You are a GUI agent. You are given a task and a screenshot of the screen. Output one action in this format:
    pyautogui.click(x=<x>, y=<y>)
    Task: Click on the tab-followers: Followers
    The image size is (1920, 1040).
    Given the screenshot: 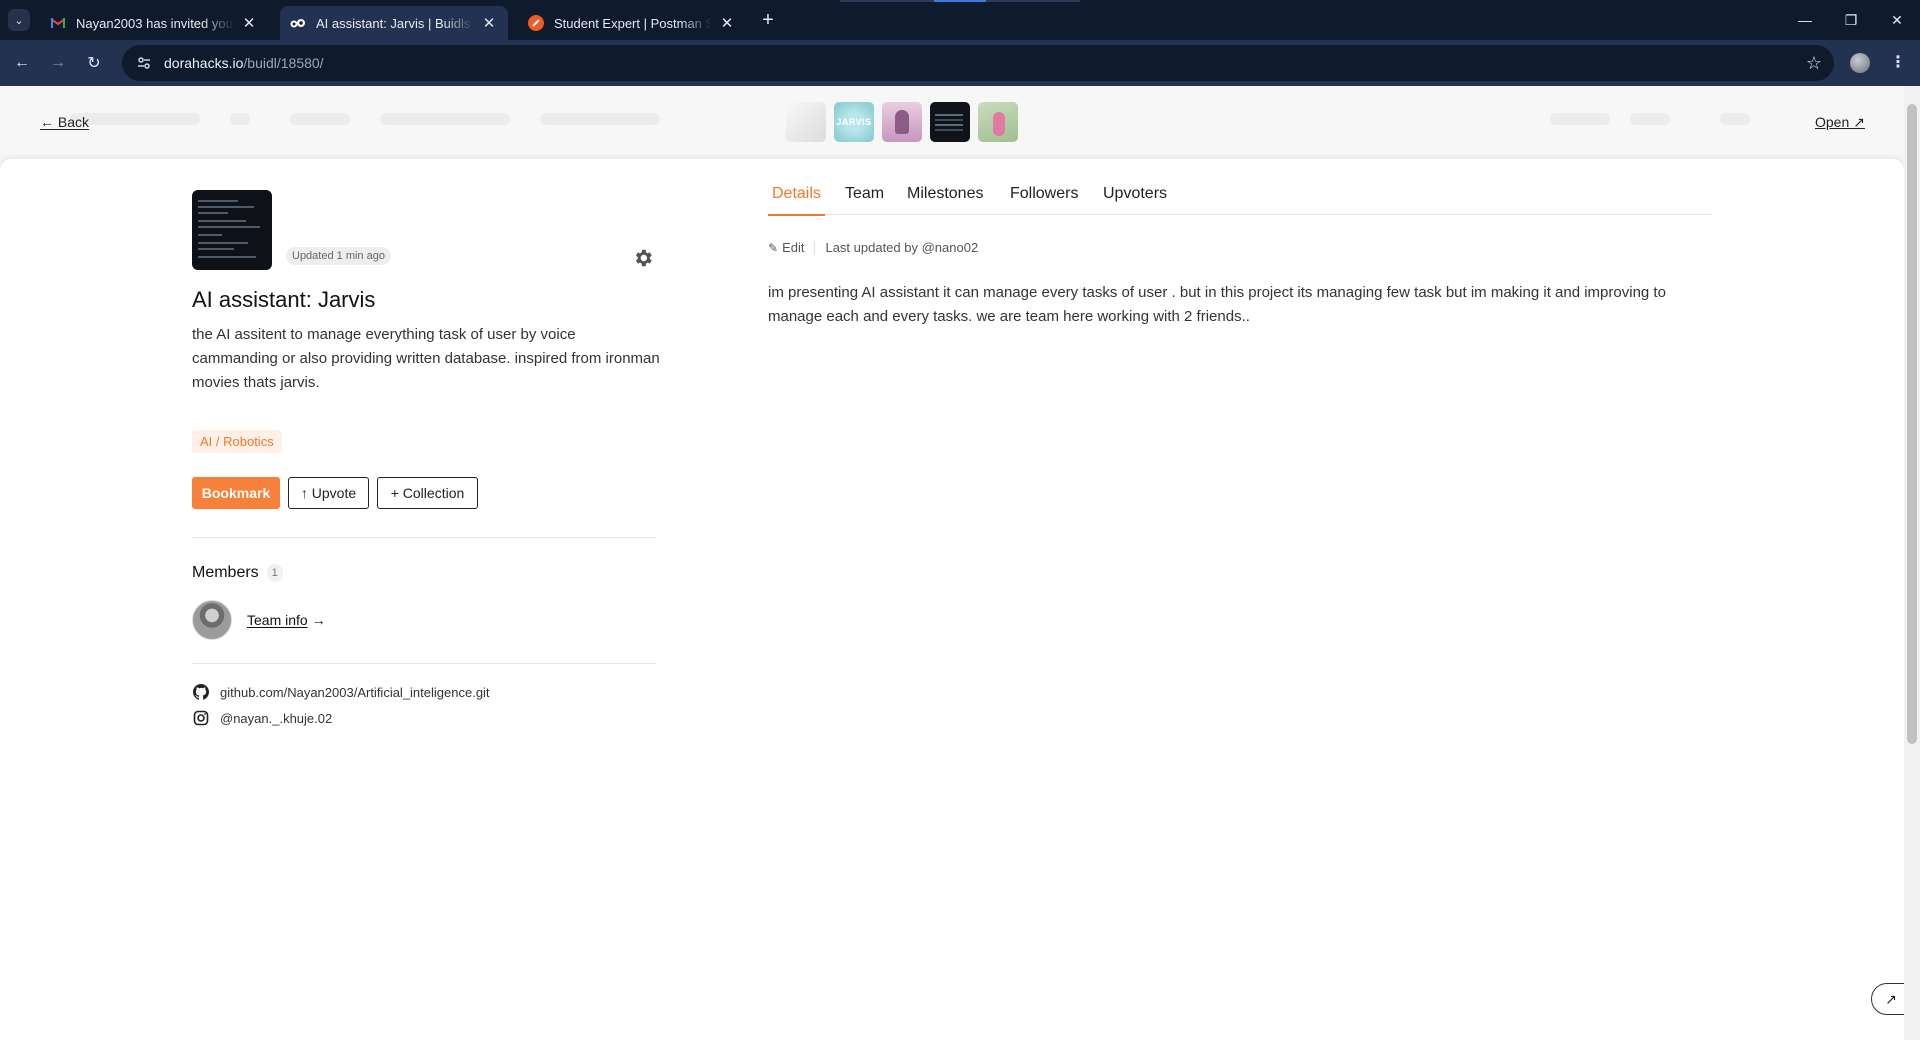 What is the action you would take?
    pyautogui.click(x=1044, y=200)
    